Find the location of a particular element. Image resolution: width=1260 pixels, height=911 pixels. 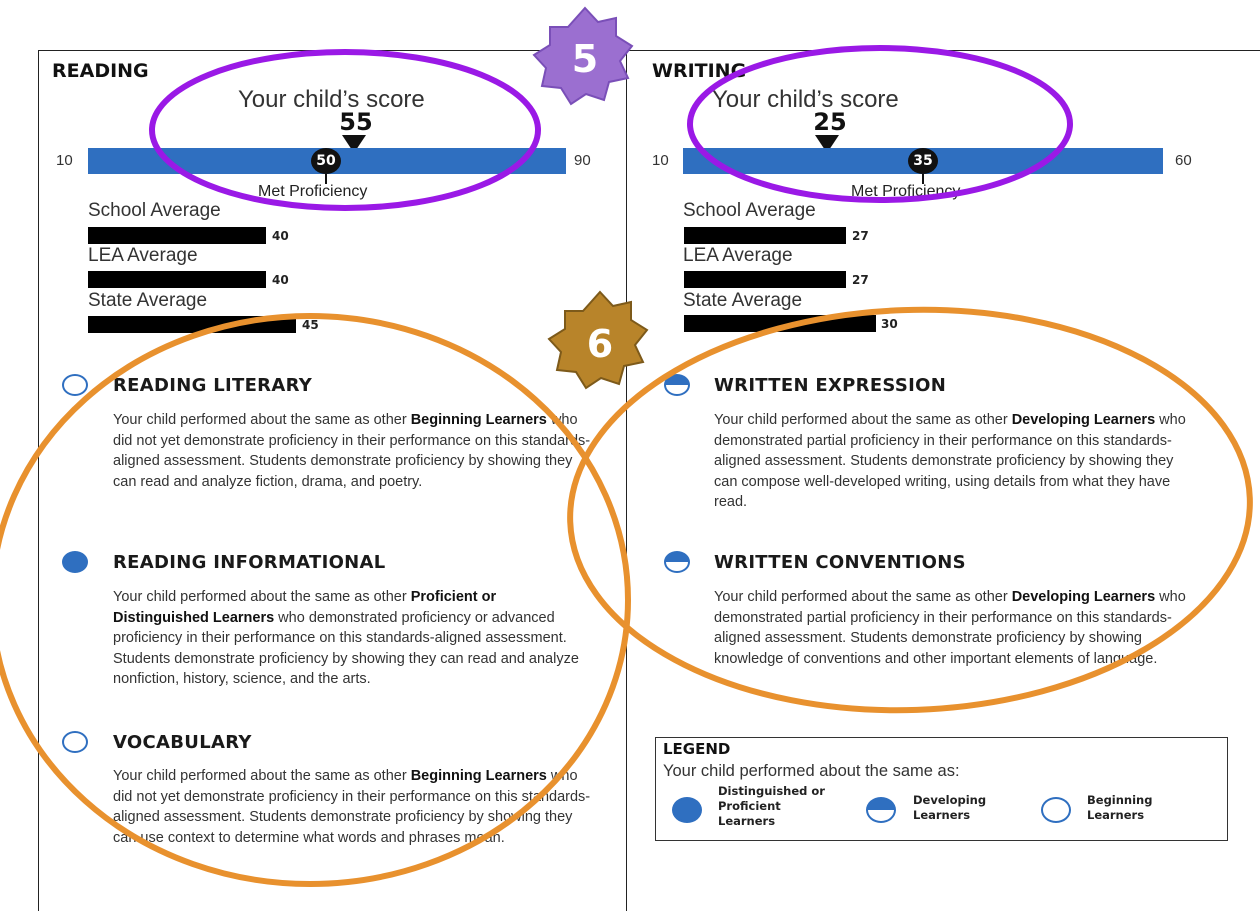

reading-proficiency-label: Met Proficiency is located at coordinates (313, 191).